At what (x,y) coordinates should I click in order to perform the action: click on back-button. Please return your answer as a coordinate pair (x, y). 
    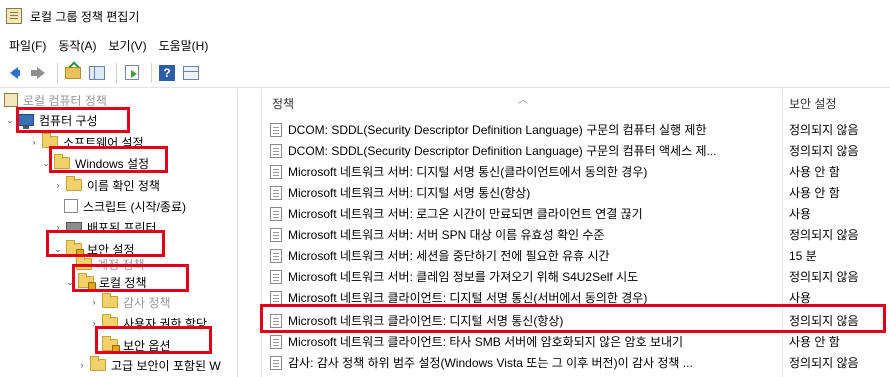
    Looking at the image, I should click on (14, 73).